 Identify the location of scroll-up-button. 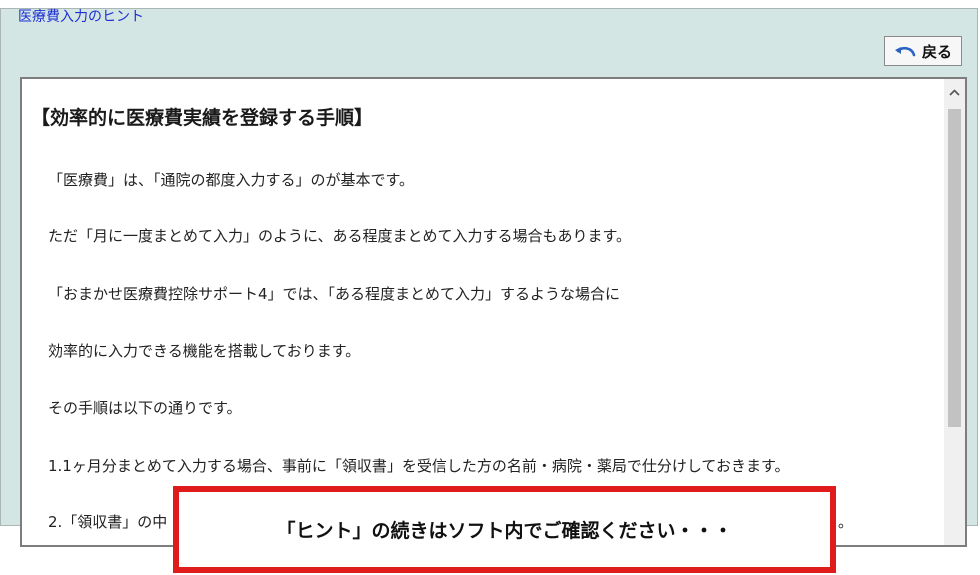
(954, 90).